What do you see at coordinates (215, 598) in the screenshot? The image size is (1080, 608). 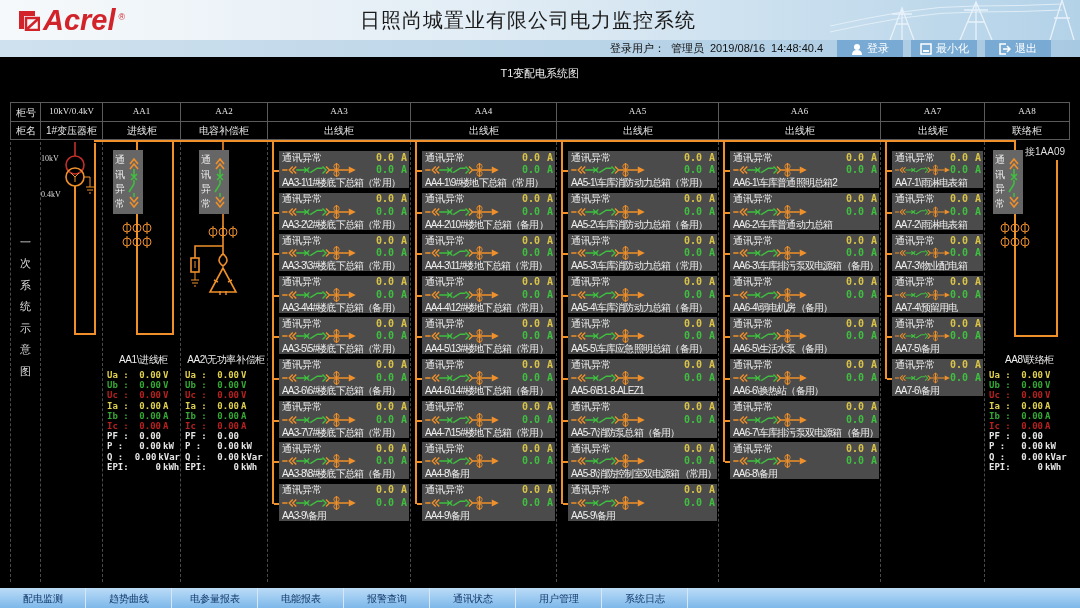 I see `nav-tab: 电参量报表` at bounding box center [215, 598].